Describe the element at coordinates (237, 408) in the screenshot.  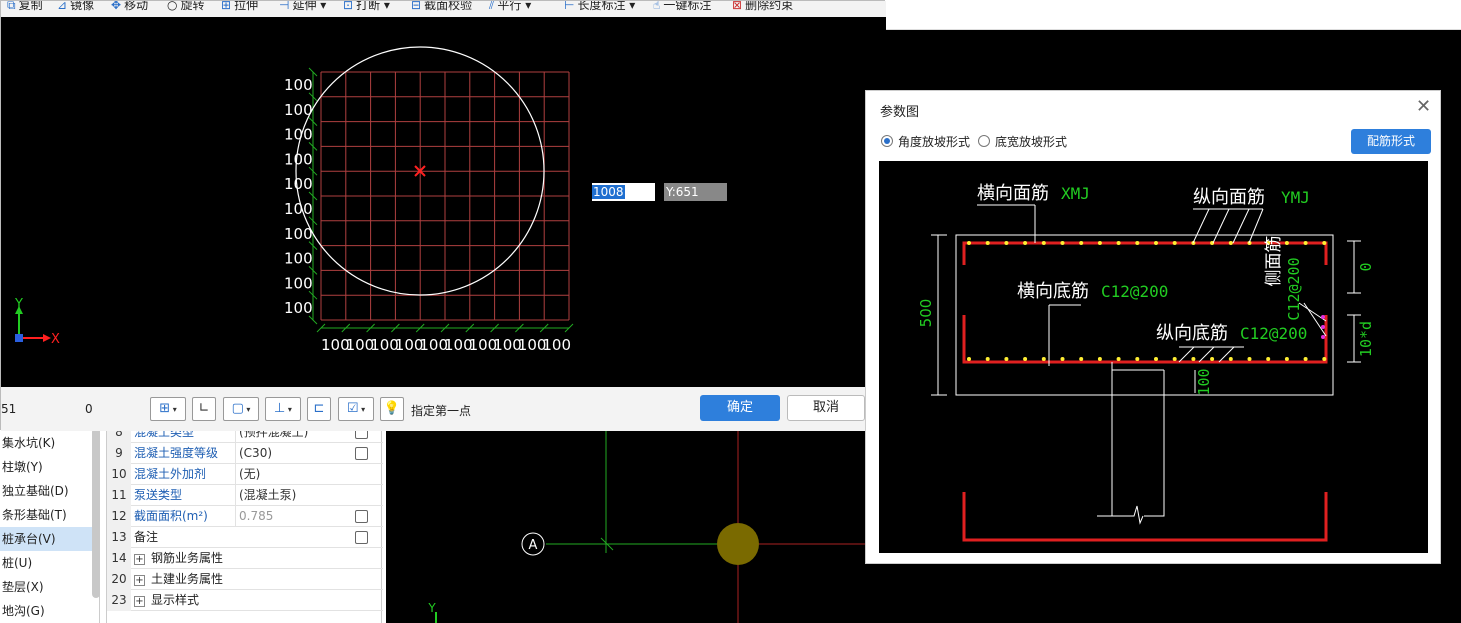
I see `rectangle-icon: ▢` at that location.